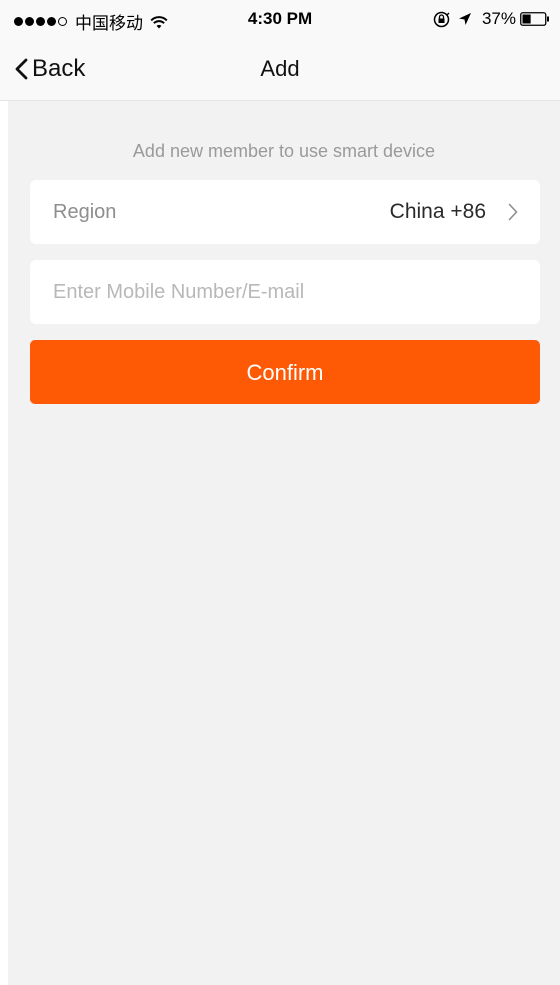  I want to click on navigation-bar: Back Add, so click(280, 70).